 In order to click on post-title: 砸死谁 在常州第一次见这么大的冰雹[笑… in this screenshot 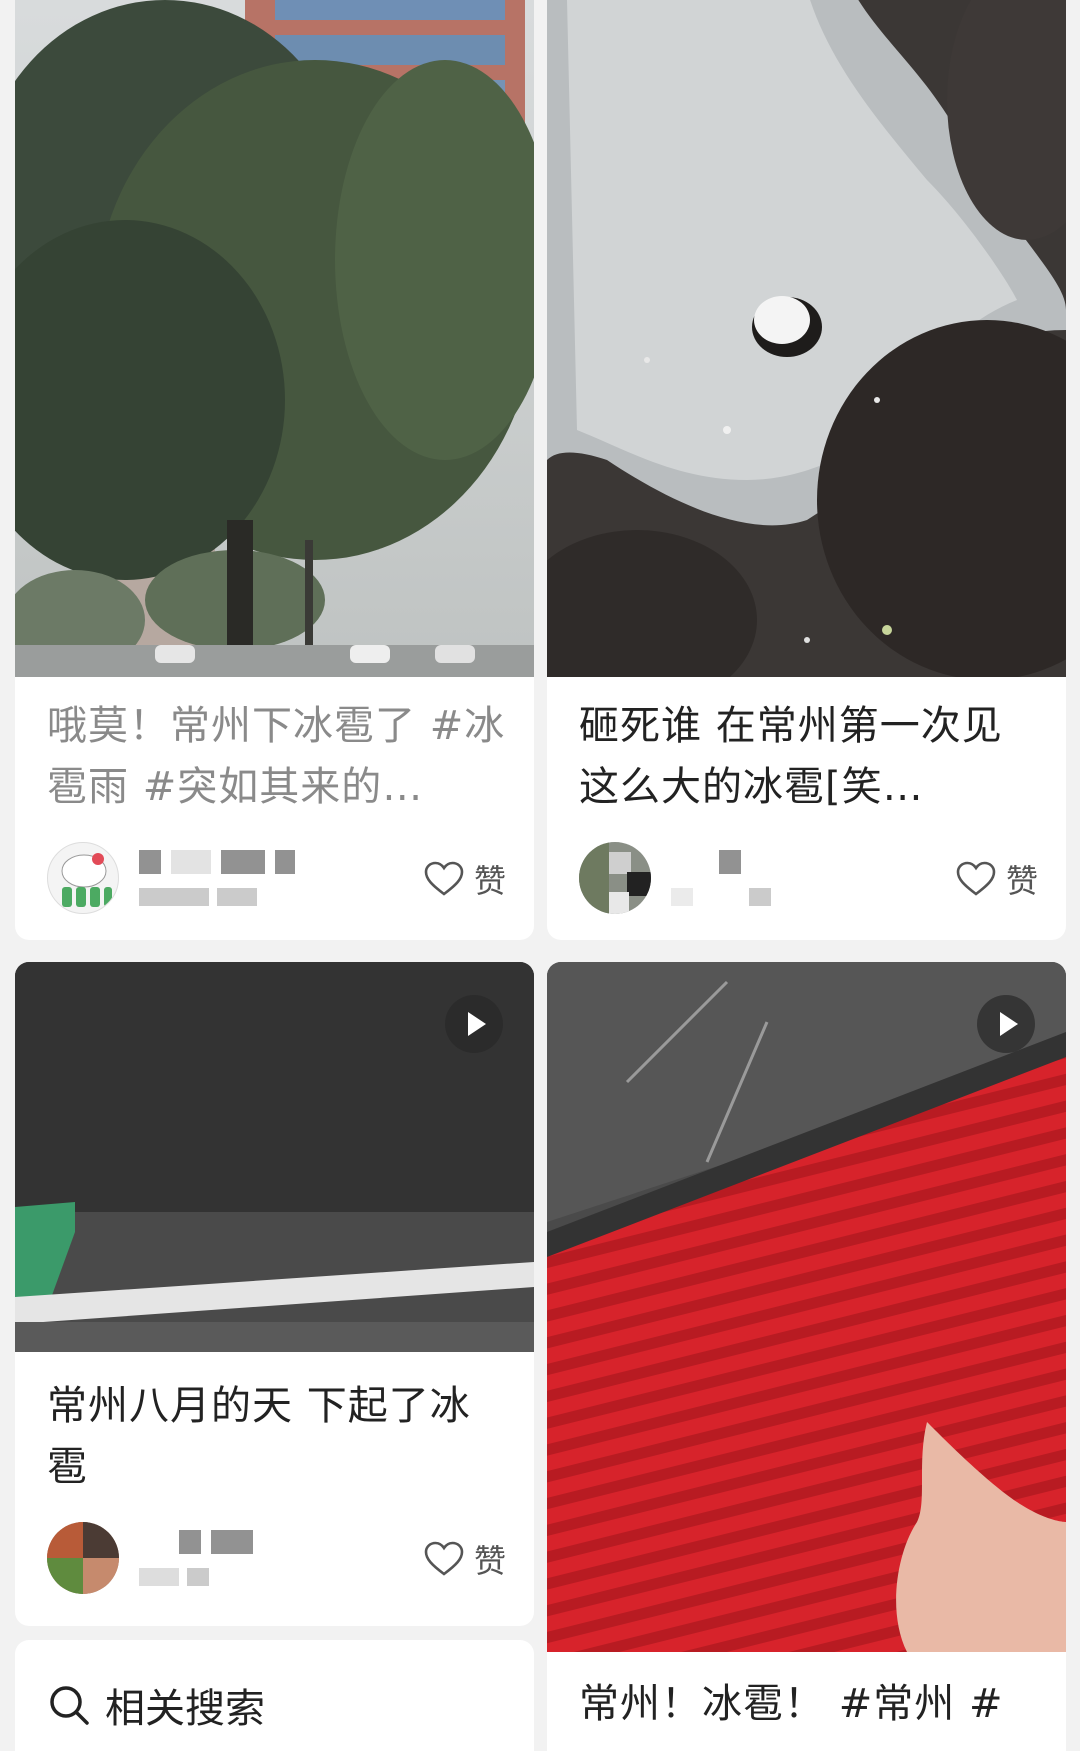, I will do `click(808, 757)`.